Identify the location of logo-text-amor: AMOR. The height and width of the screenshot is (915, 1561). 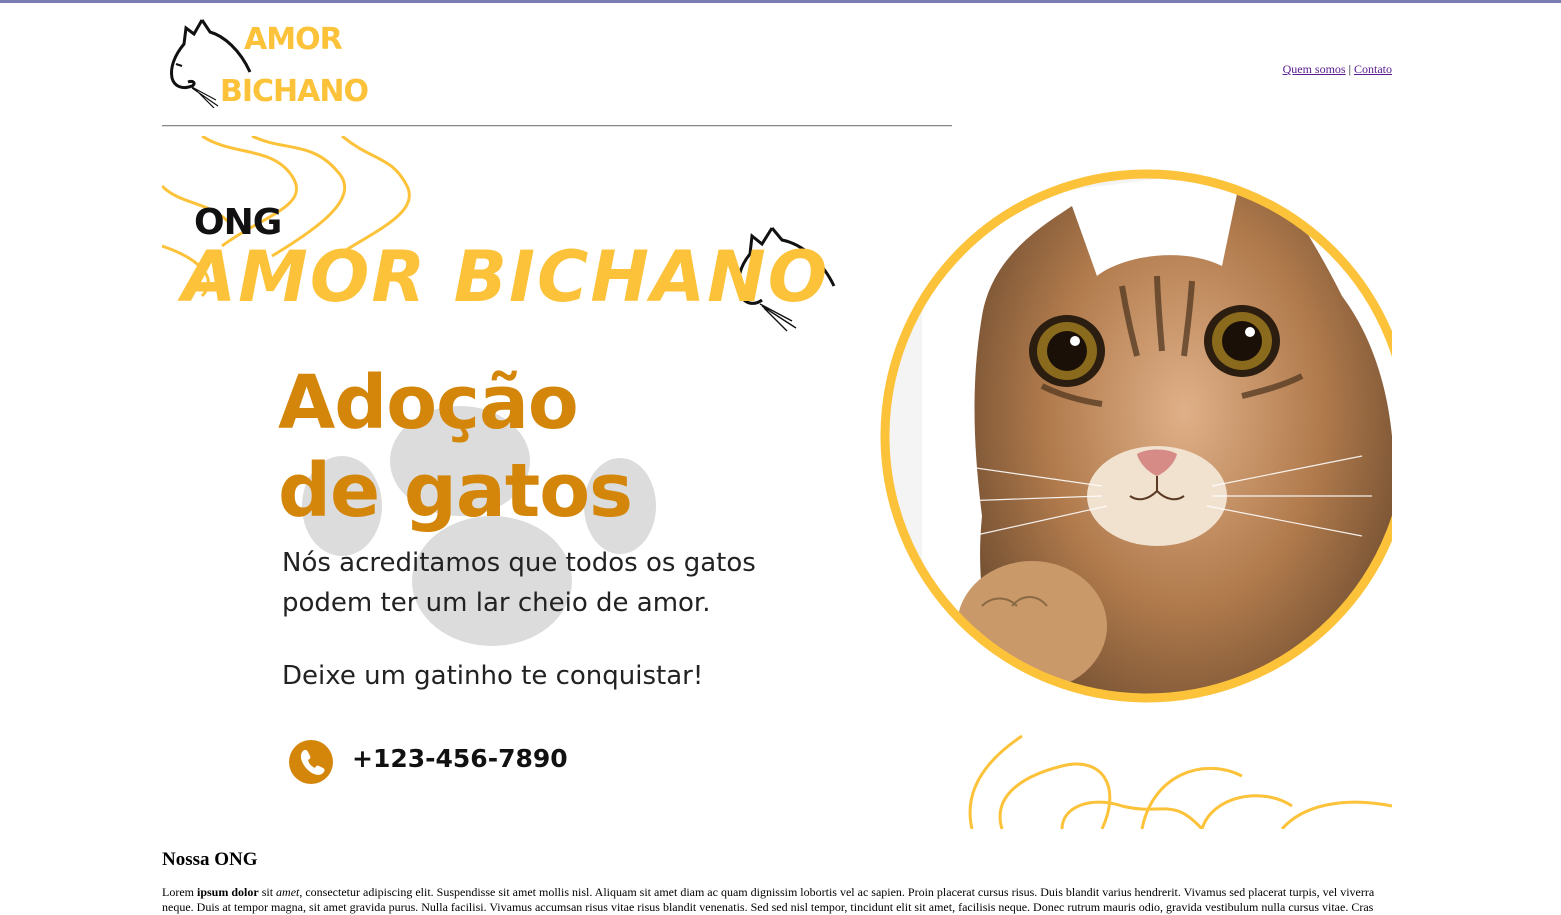
(293, 39).